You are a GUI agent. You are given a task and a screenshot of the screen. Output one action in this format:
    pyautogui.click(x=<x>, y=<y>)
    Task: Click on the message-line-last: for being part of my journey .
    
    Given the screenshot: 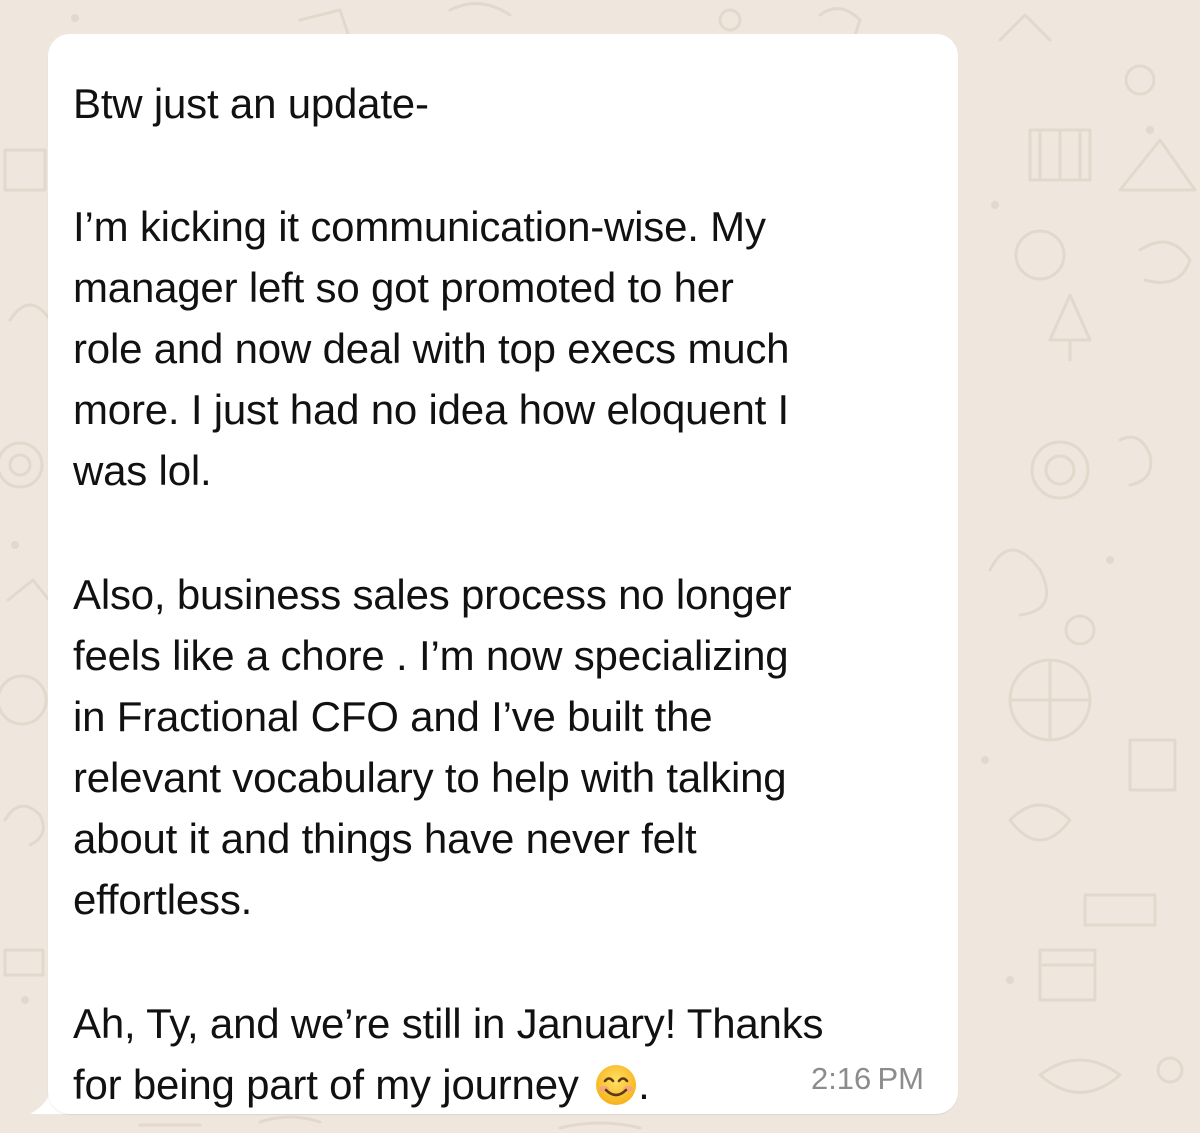 What is the action you would take?
    pyautogui.click(x=361, y=1085)
    